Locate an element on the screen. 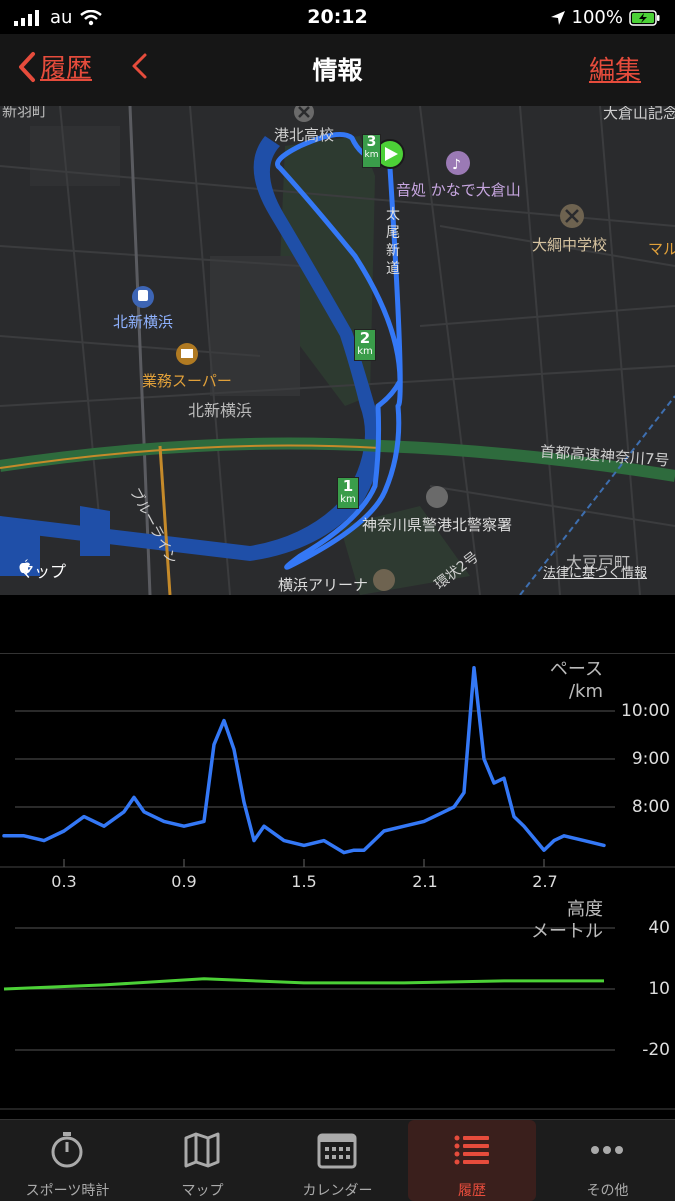 The width and height of the screenshot is (675, 1201). page-title: 情報 is located at coordinates (337, 70).